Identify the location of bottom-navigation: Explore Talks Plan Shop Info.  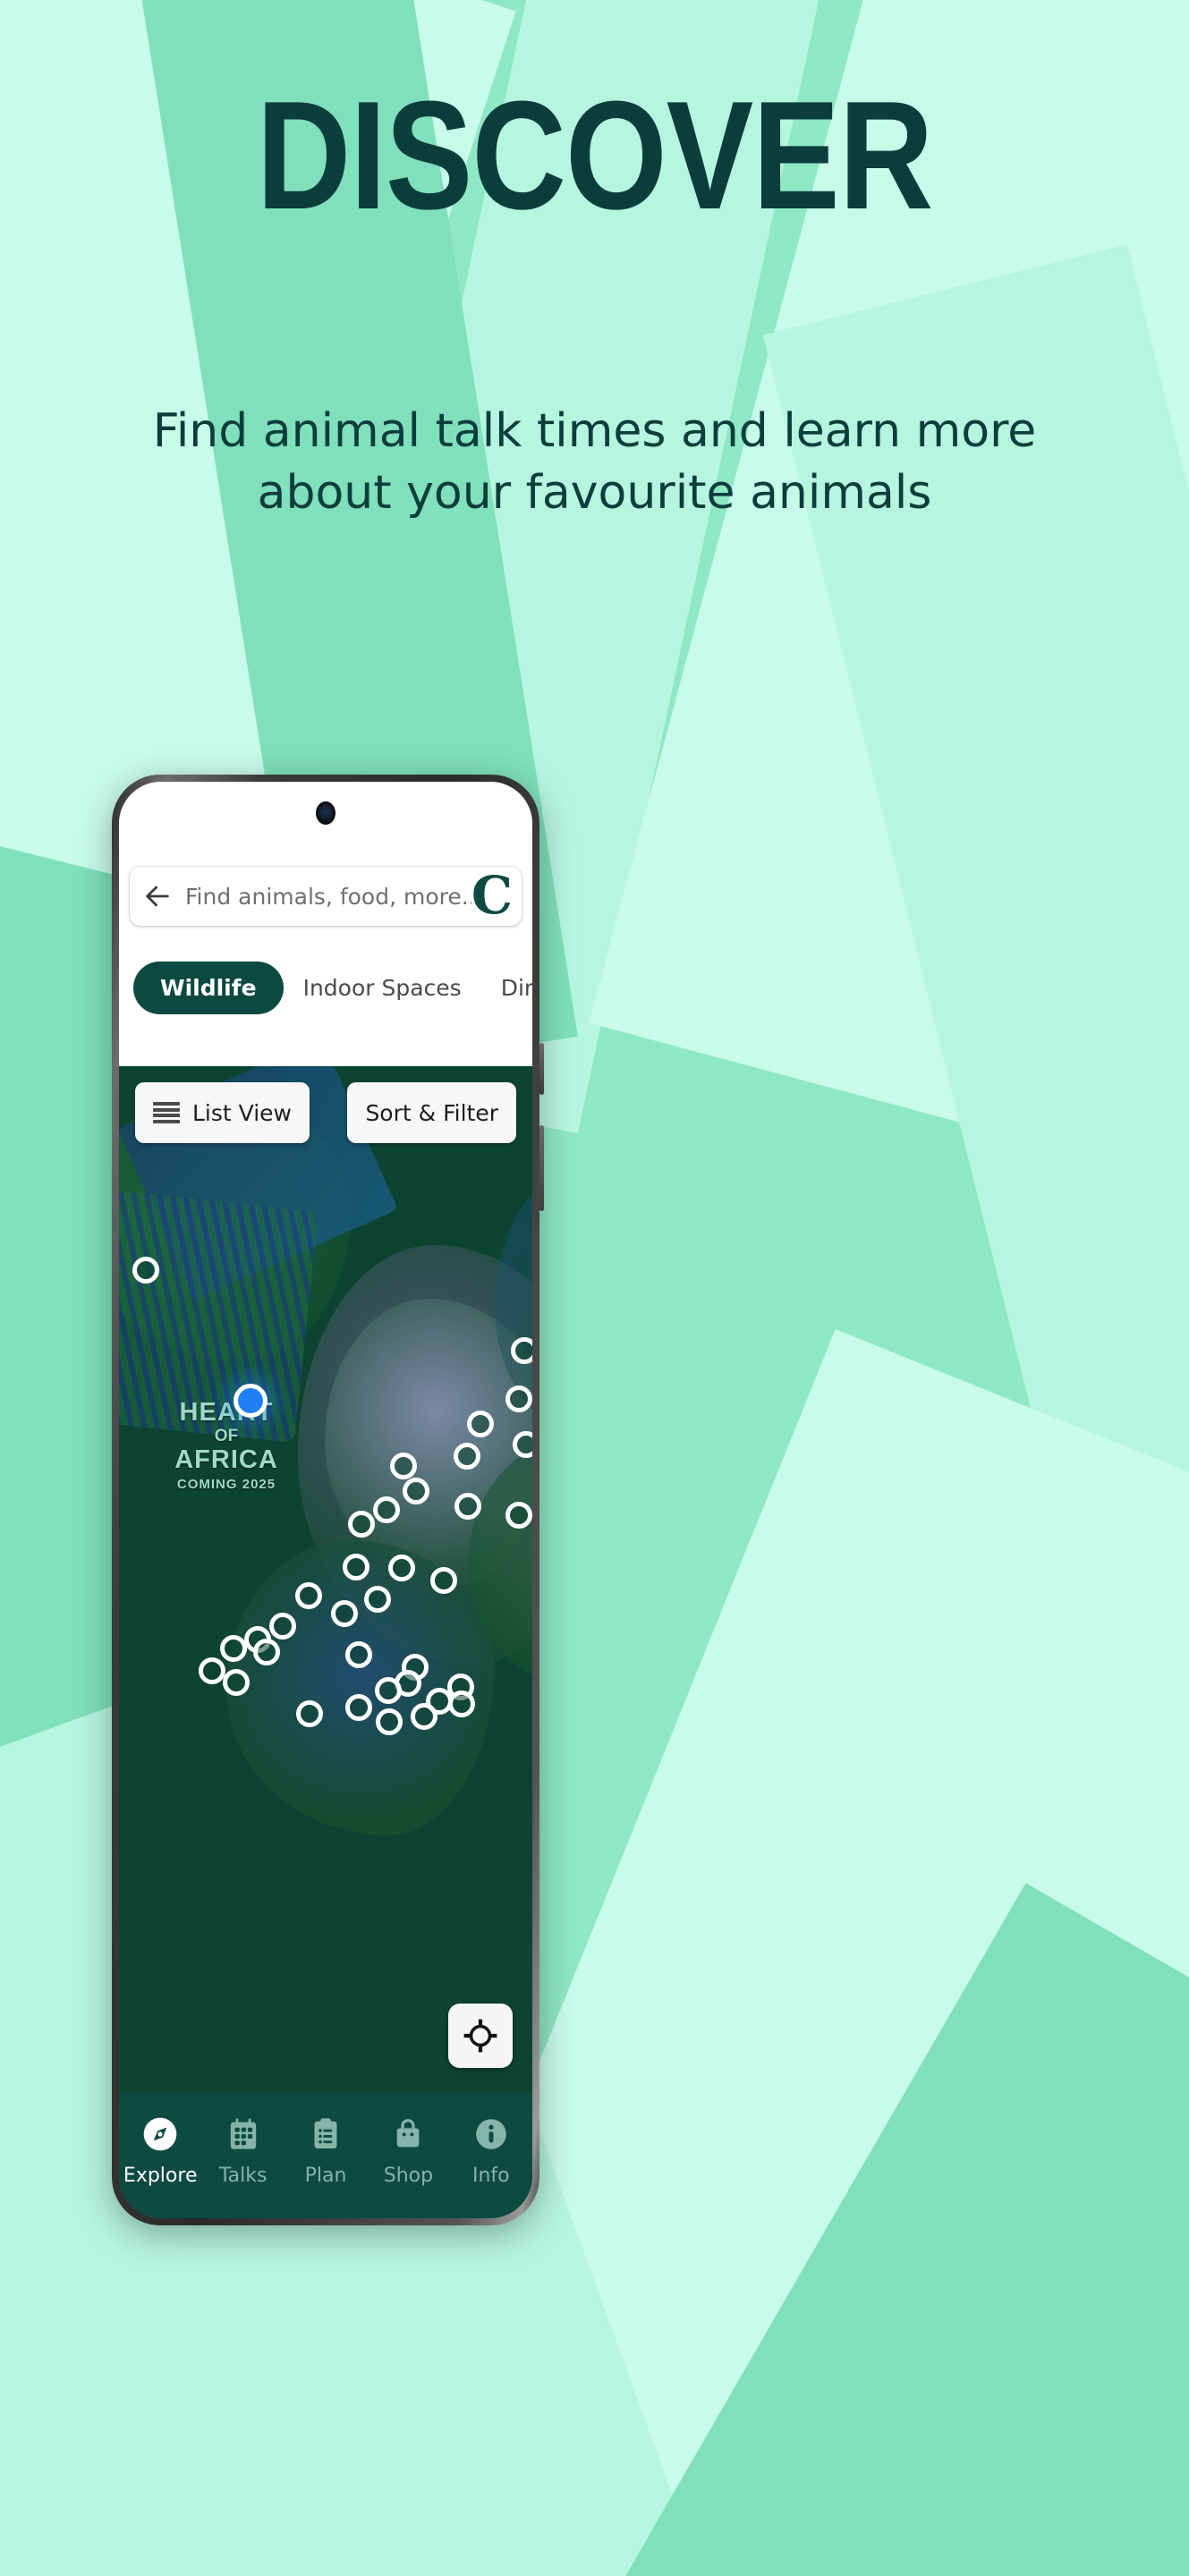
(325, 2155).